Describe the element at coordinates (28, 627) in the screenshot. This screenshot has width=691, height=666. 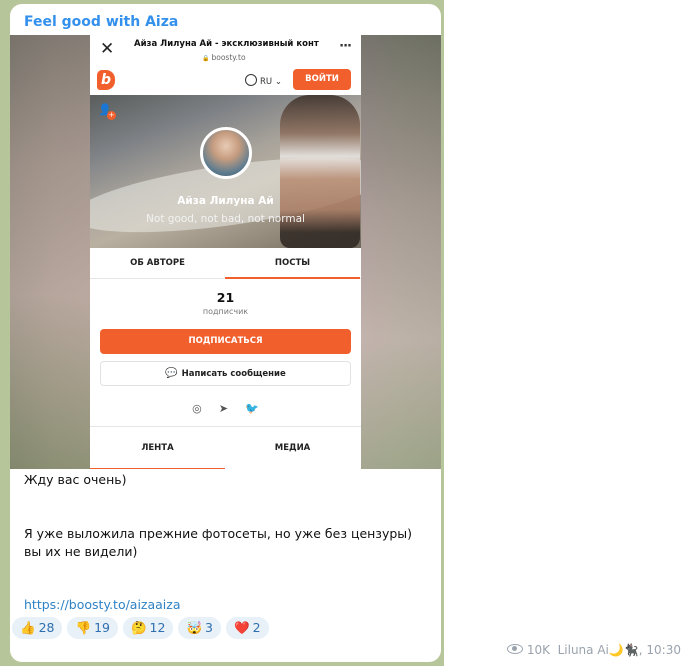
I see `thumbs-up-icon: 👍` at that location.